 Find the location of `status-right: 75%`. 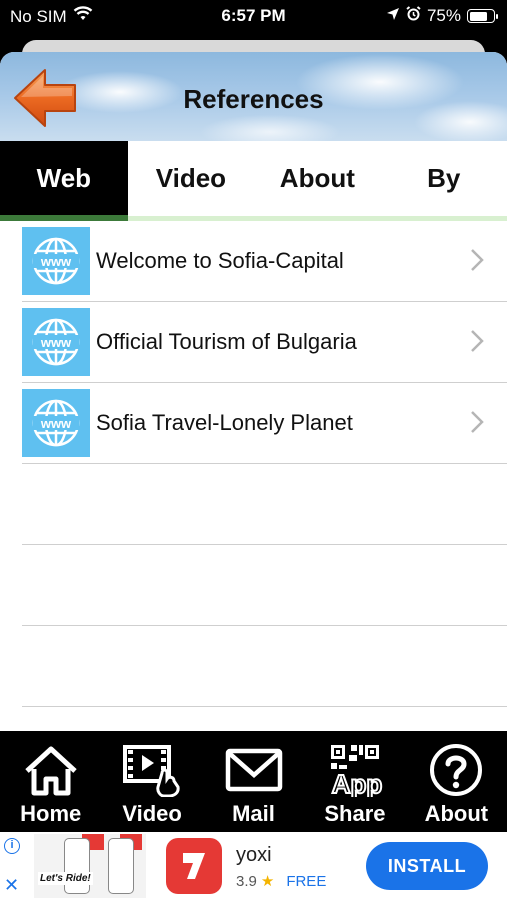

status-right: 75% is located at coordinates (442, 16).